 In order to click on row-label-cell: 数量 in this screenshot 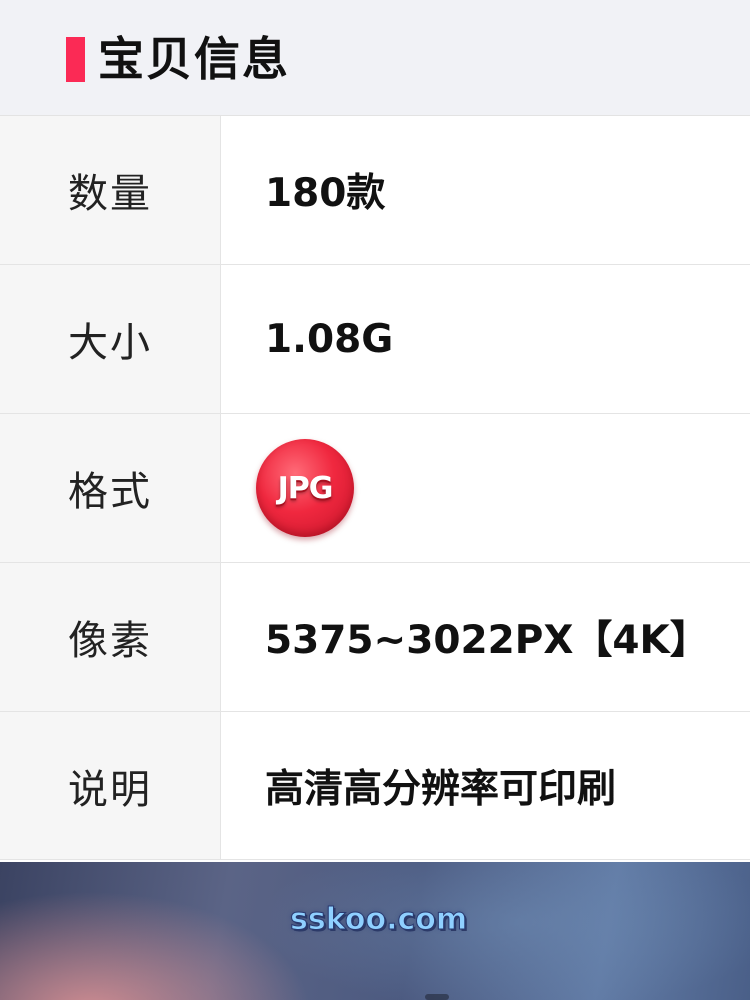, I will do `click(110, 190)`.